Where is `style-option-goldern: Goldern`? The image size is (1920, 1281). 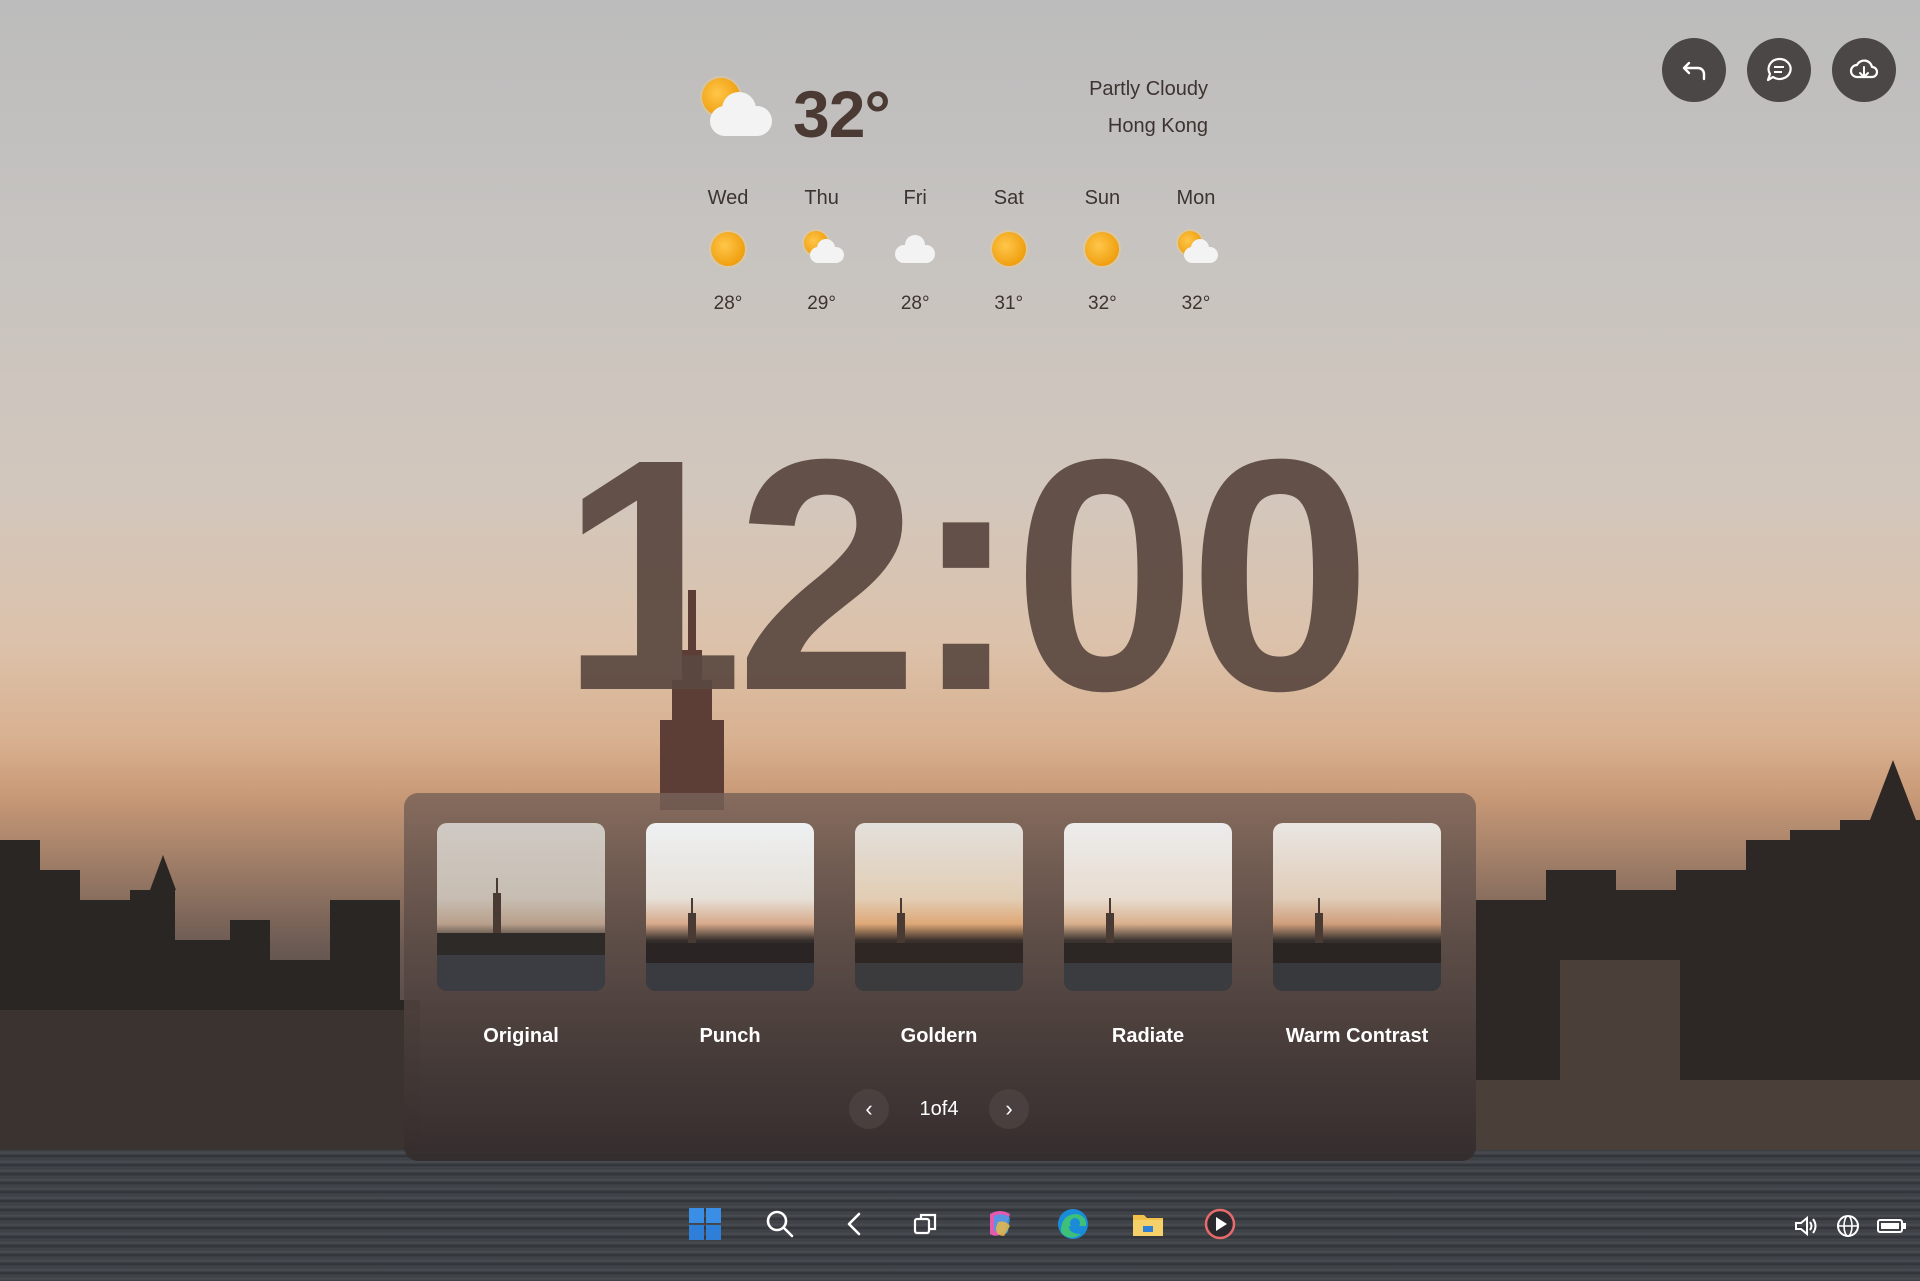 style-option-goldern: Goldern is located at coordinates (939, 935).